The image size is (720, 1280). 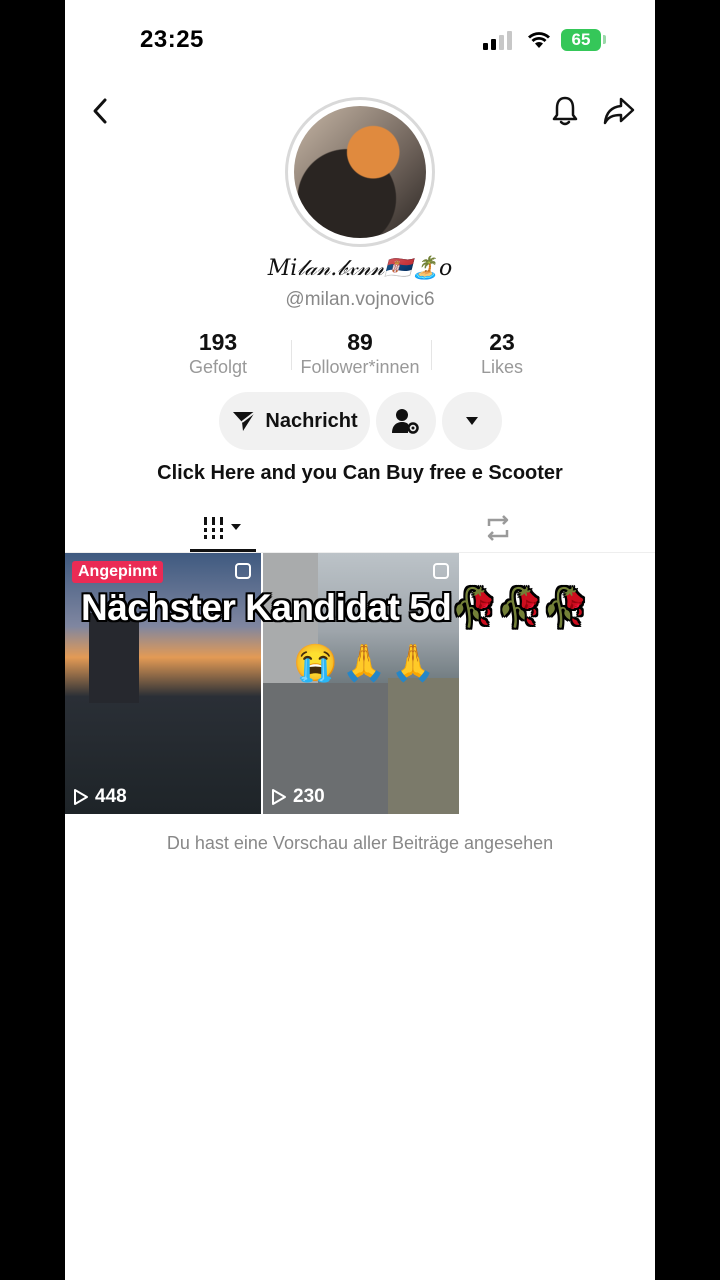 What do you see at coordinates (581, 40) in the screenshot?
I see `battery-indicator: 65` at bounding box center [581, 40].